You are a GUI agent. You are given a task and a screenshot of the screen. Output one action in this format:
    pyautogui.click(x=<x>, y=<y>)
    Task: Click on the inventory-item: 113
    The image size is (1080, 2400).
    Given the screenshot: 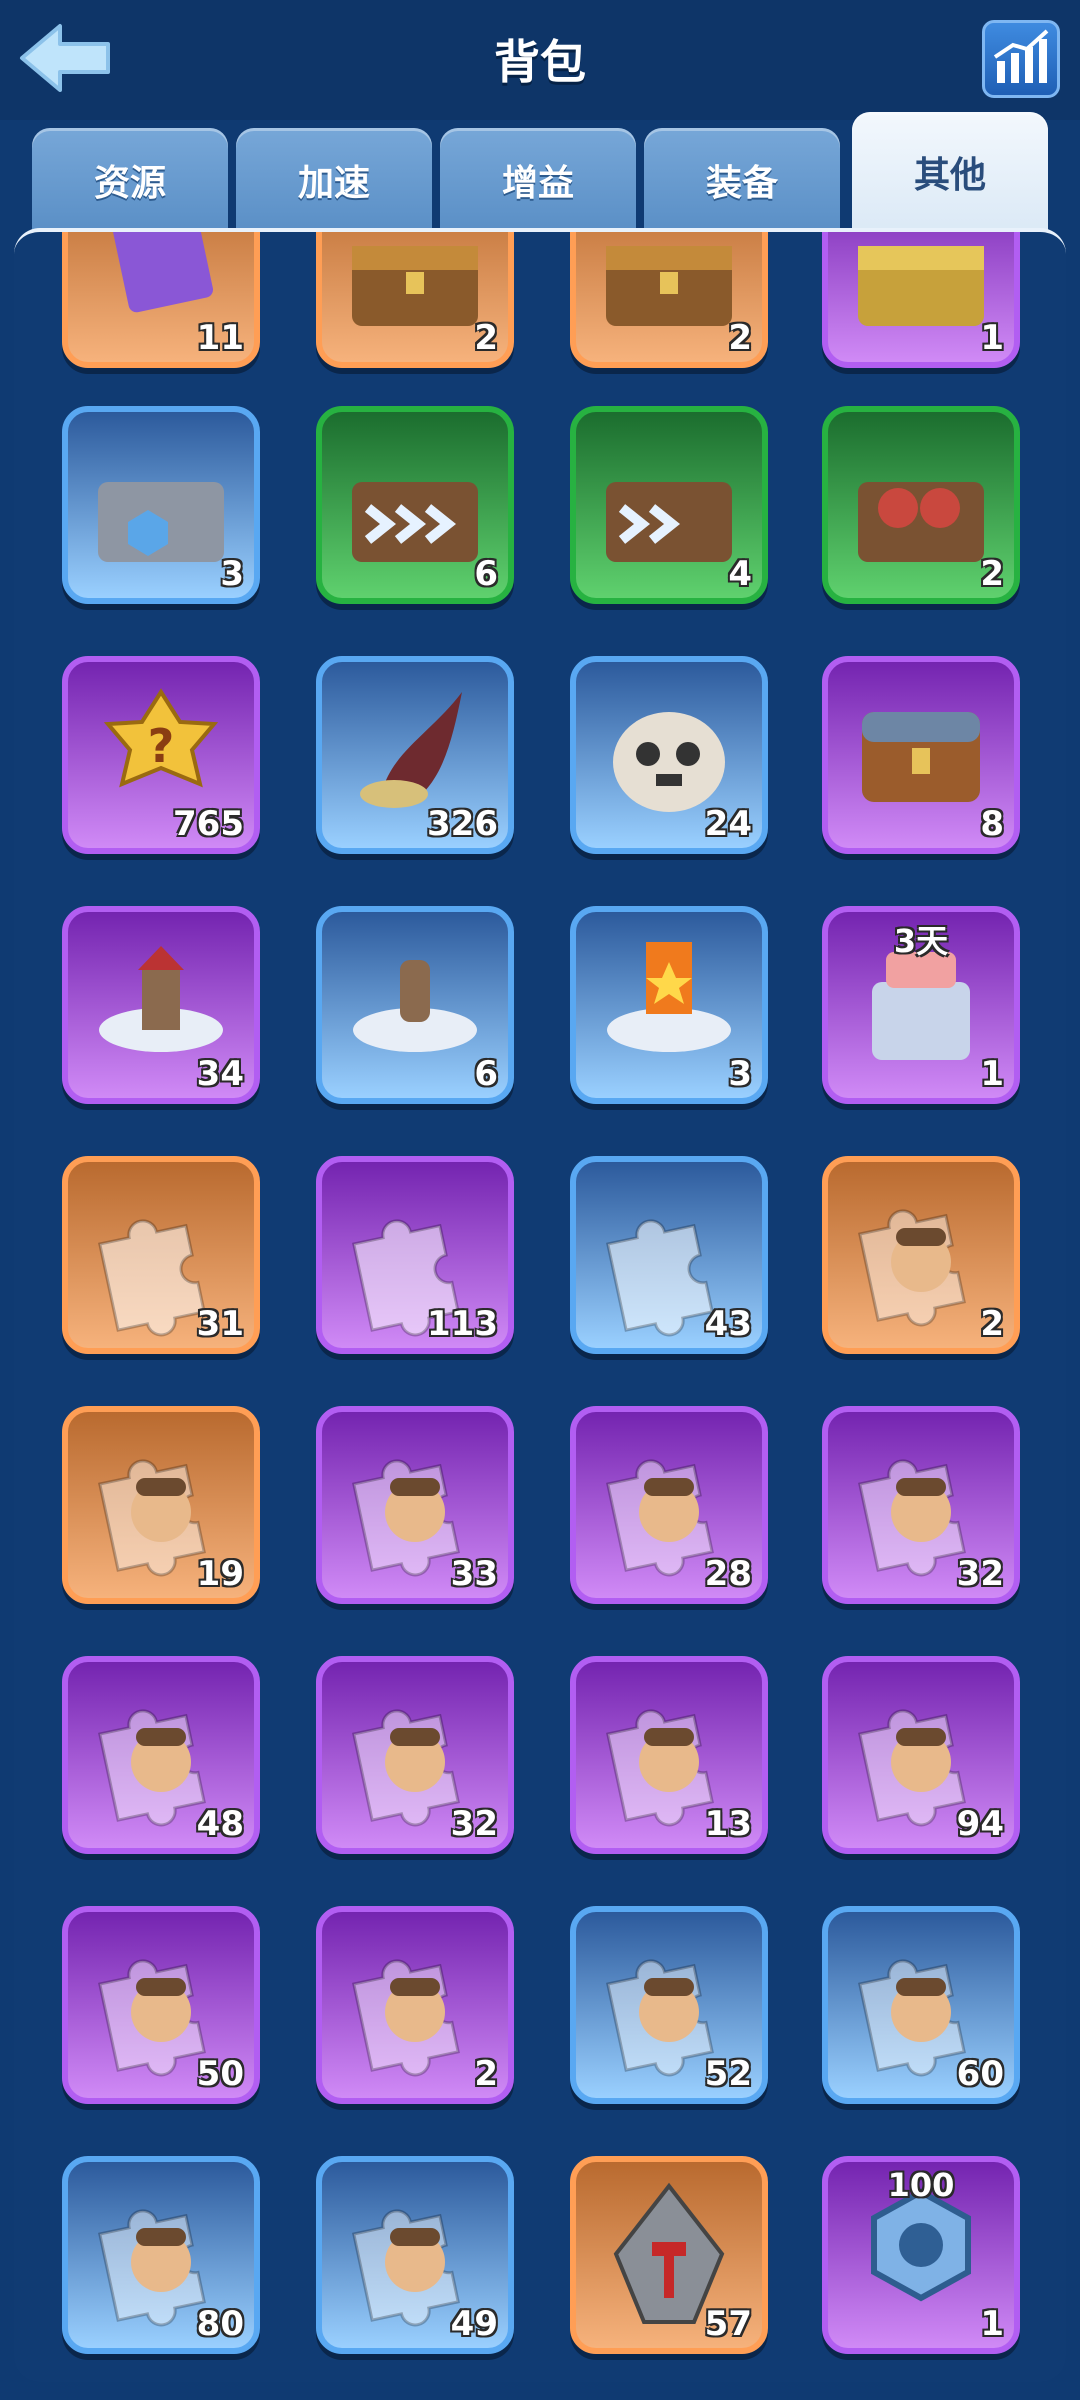 What is the action you would take?
    pyautogui.click(x=415, y=1255)
    